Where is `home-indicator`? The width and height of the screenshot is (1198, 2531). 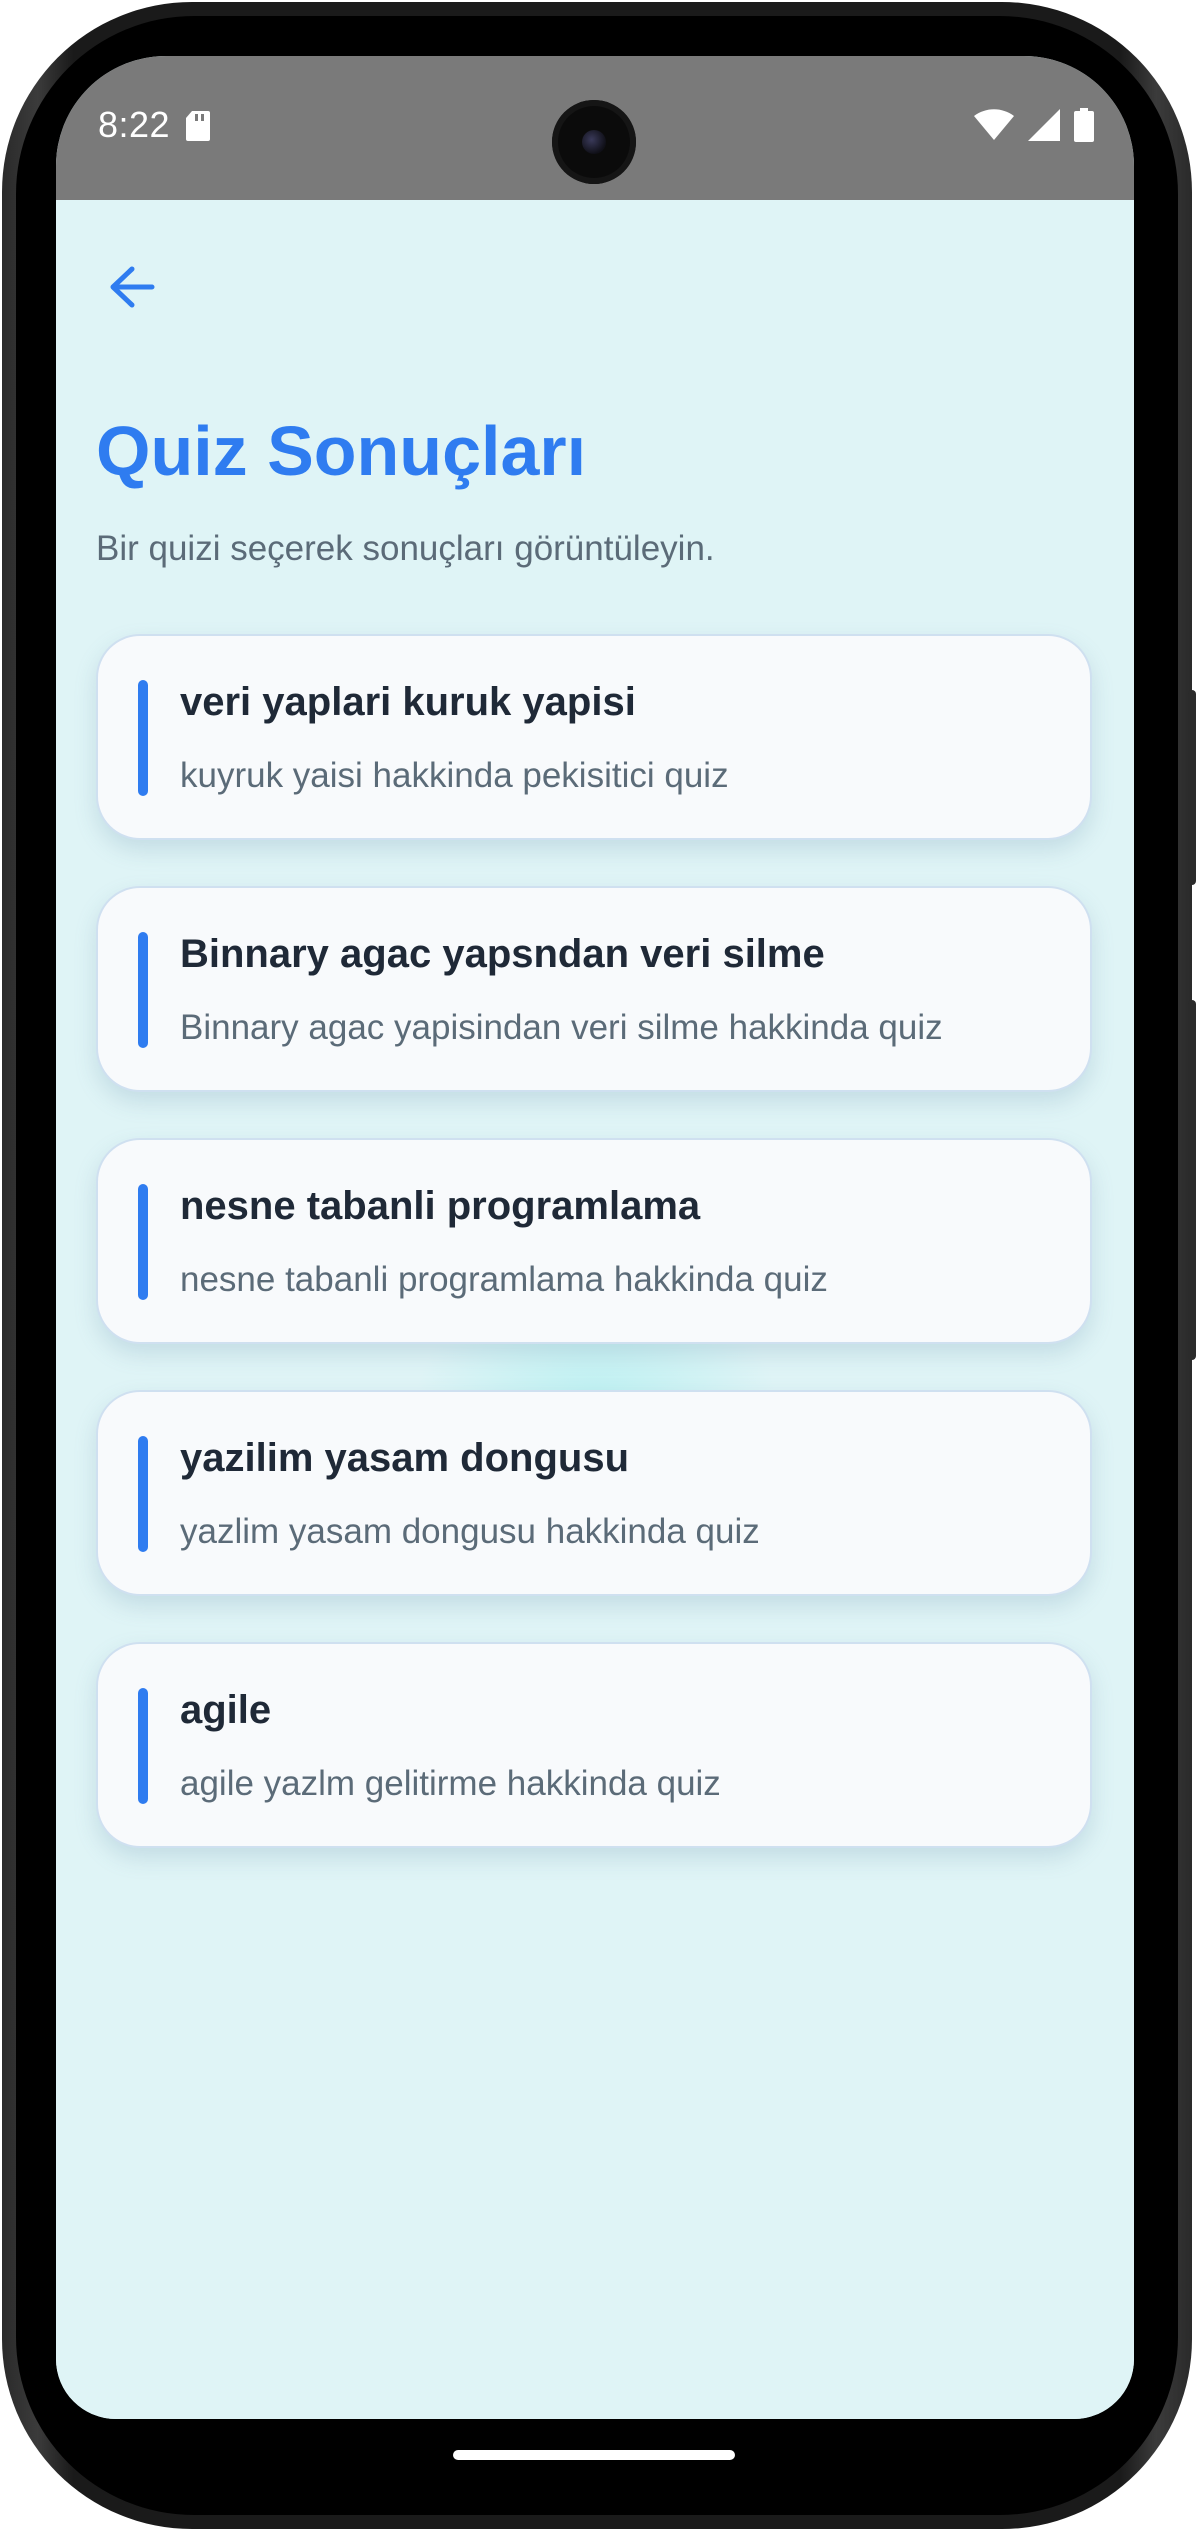 home-indicator is located at coordinates (594, 2455).